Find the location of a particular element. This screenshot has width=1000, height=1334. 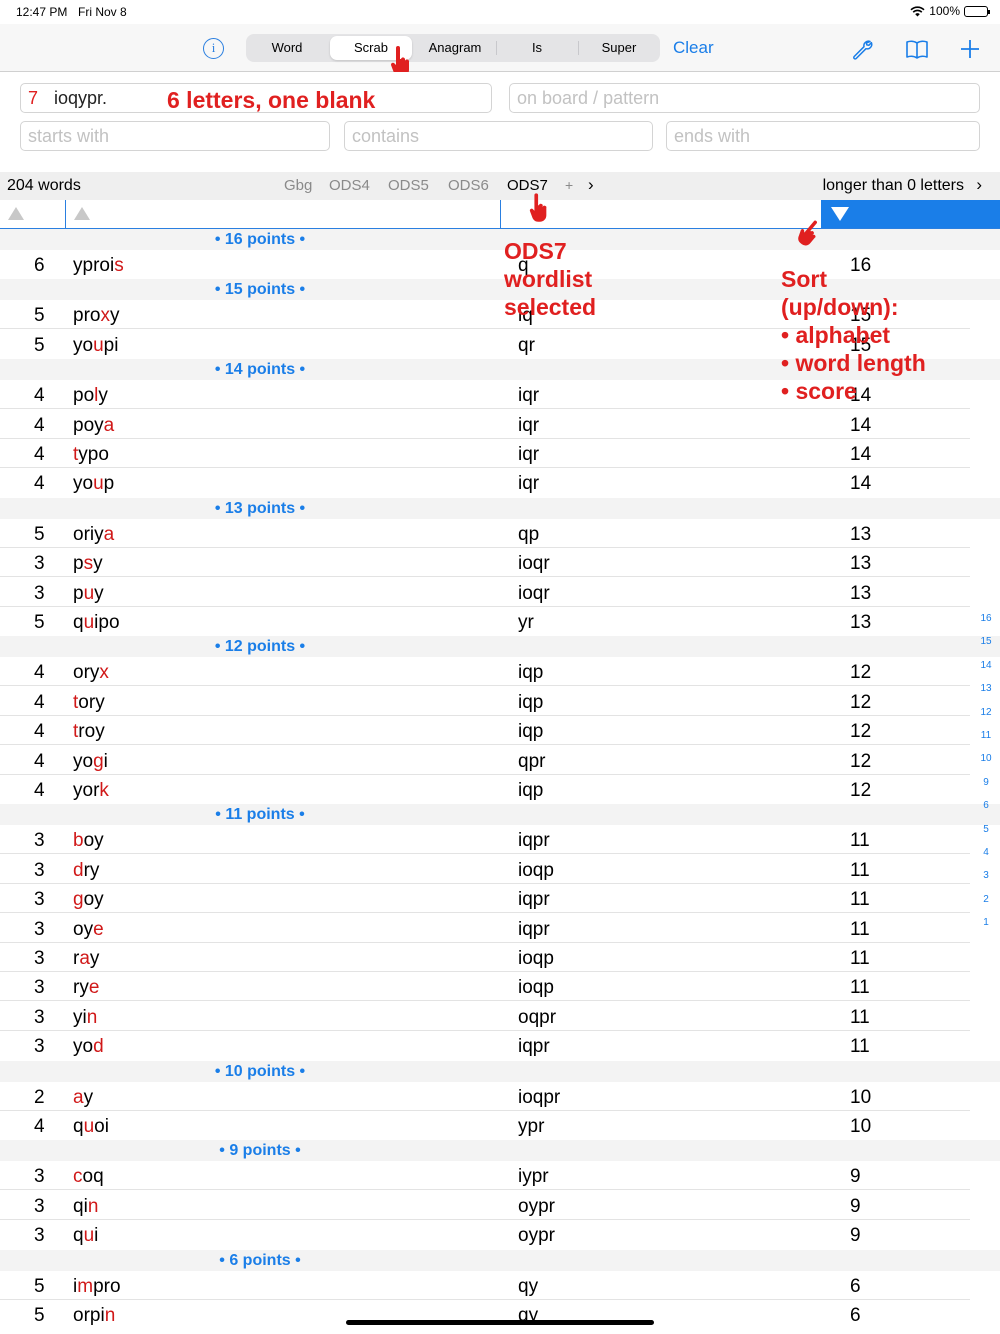

wordlist-ods5: ODS5 is located at coordinates (408, 185).